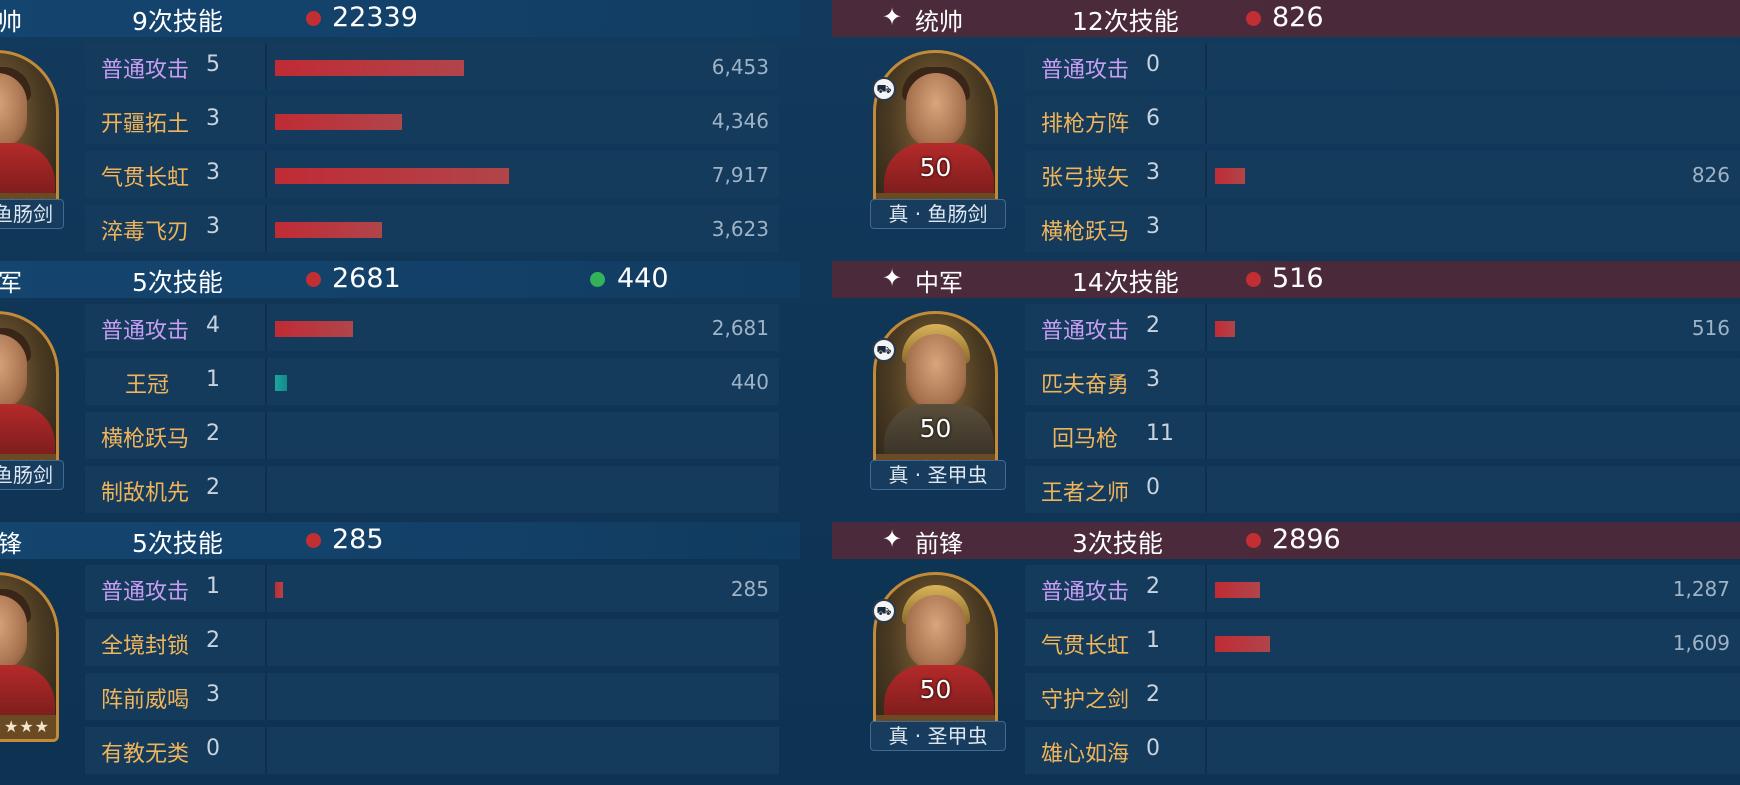 This screenshot has height=785, width=1740. What do you see at coordinates (1085, 124) in the screenshot?
I see `skill-name: 排枪方阵` at bounding box center [1085, 124].